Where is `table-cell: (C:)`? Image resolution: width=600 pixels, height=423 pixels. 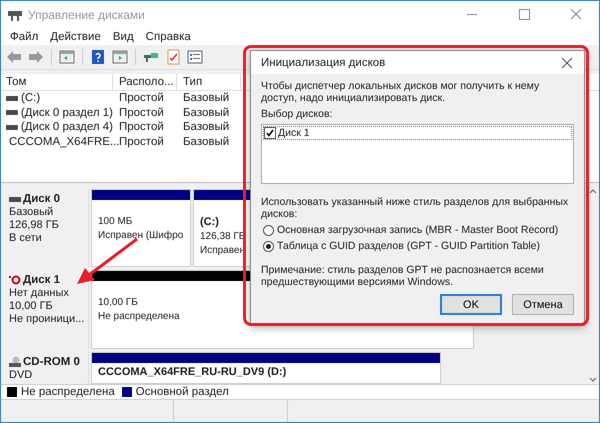
table-cell: (C:) is located at coordinates (30, 98).